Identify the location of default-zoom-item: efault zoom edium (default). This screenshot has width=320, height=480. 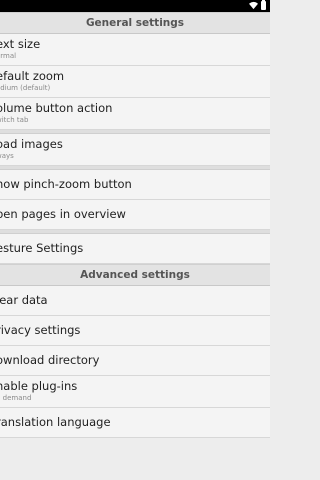
(135, 82).